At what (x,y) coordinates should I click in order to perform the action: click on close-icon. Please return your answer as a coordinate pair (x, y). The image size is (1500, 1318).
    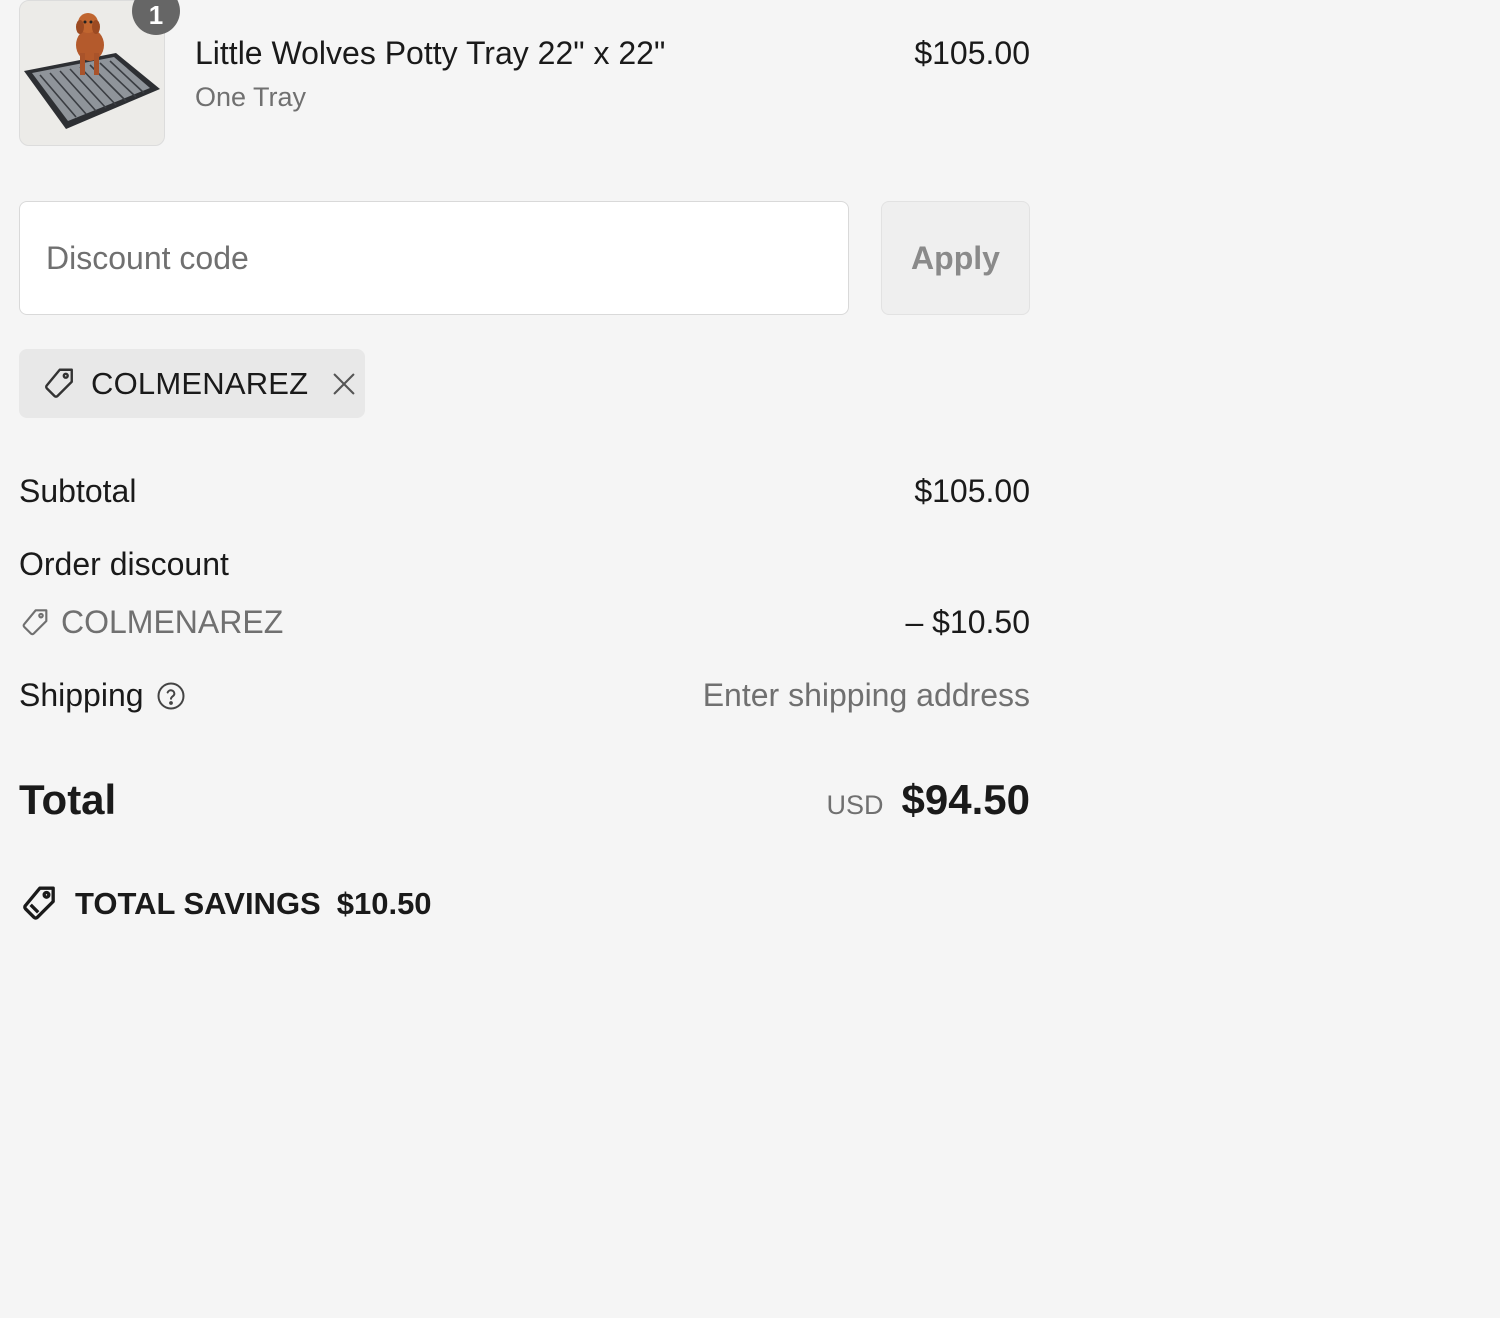
    Looking at the image, I should click on (344, 384).